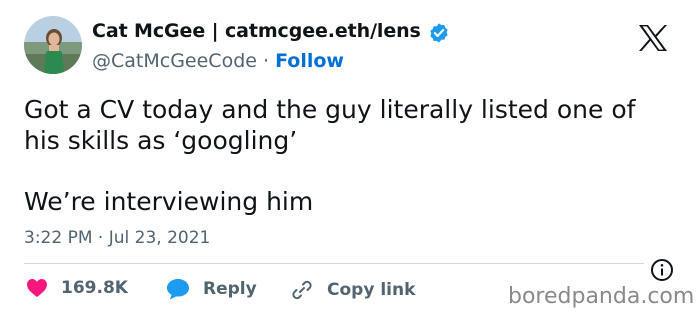  I want to click on verified-badge-icon, so click(439, 33).